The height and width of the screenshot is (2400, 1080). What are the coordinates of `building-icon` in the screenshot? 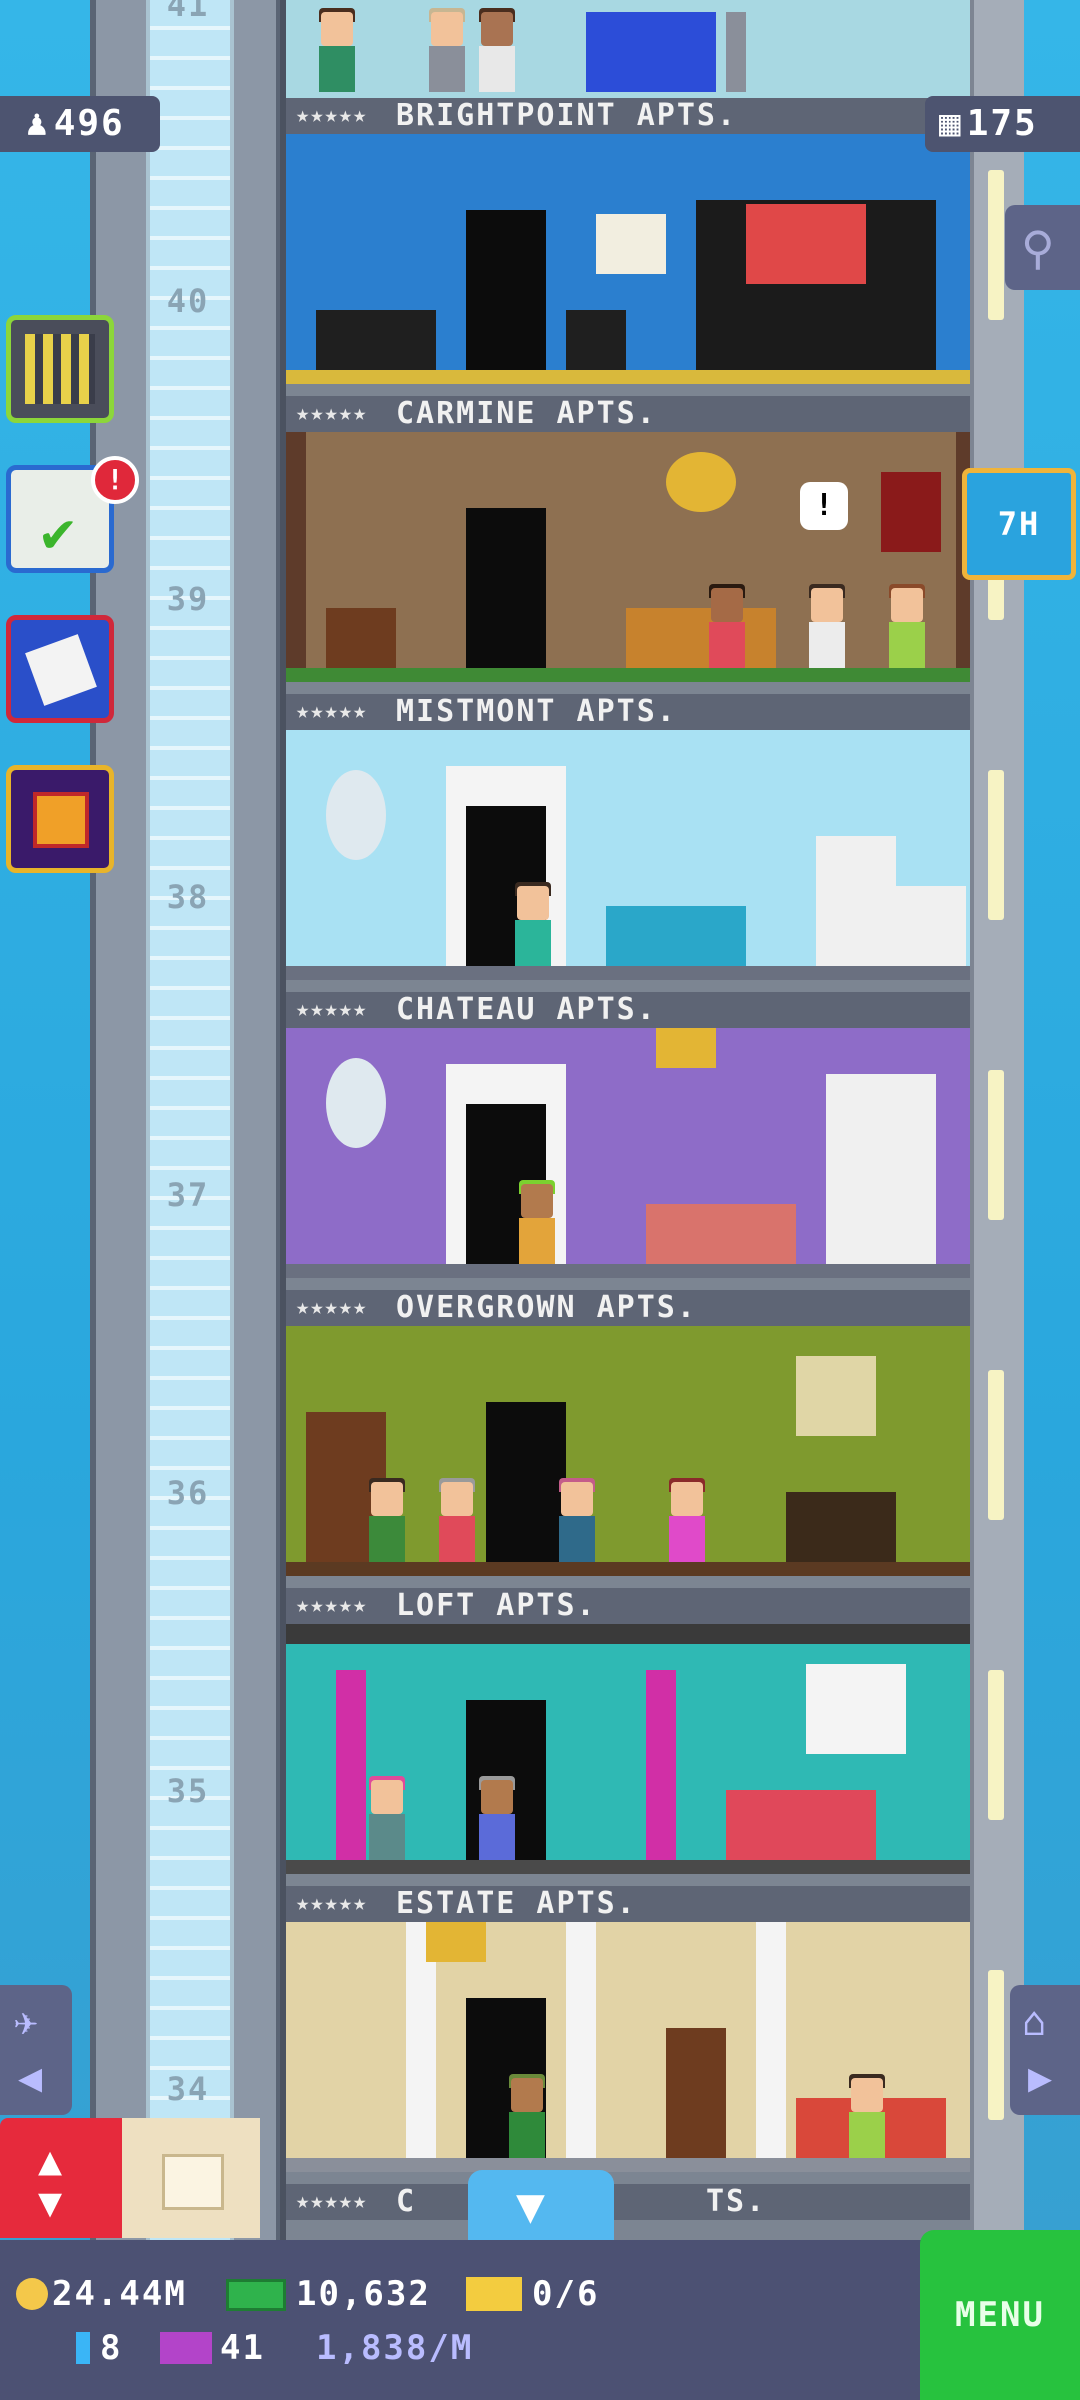 It's located at (60, 369).